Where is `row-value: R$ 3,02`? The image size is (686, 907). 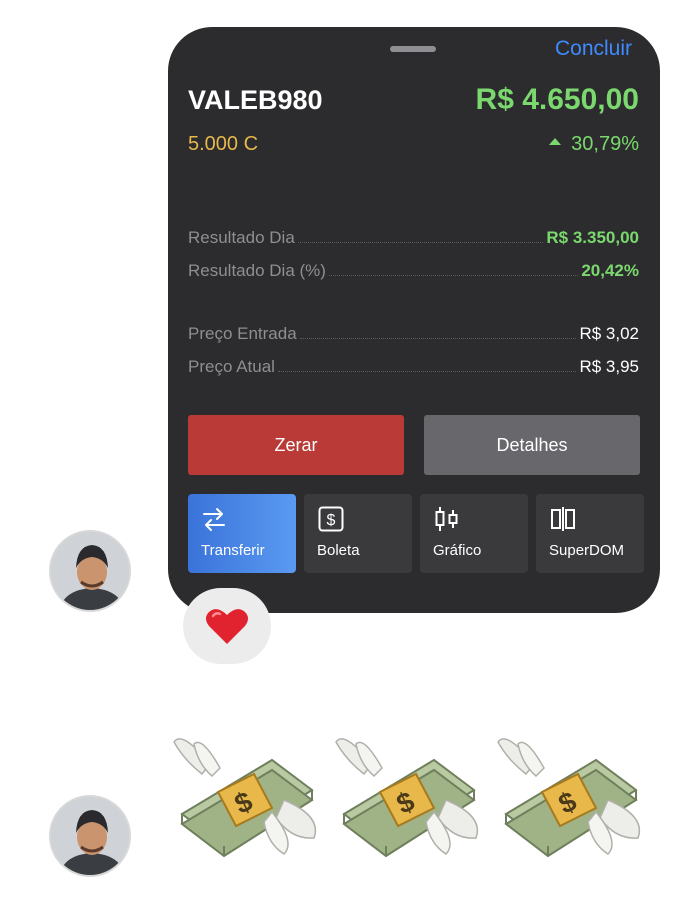 row-value: R$ 3,02 is located at coordinates (609, 333).